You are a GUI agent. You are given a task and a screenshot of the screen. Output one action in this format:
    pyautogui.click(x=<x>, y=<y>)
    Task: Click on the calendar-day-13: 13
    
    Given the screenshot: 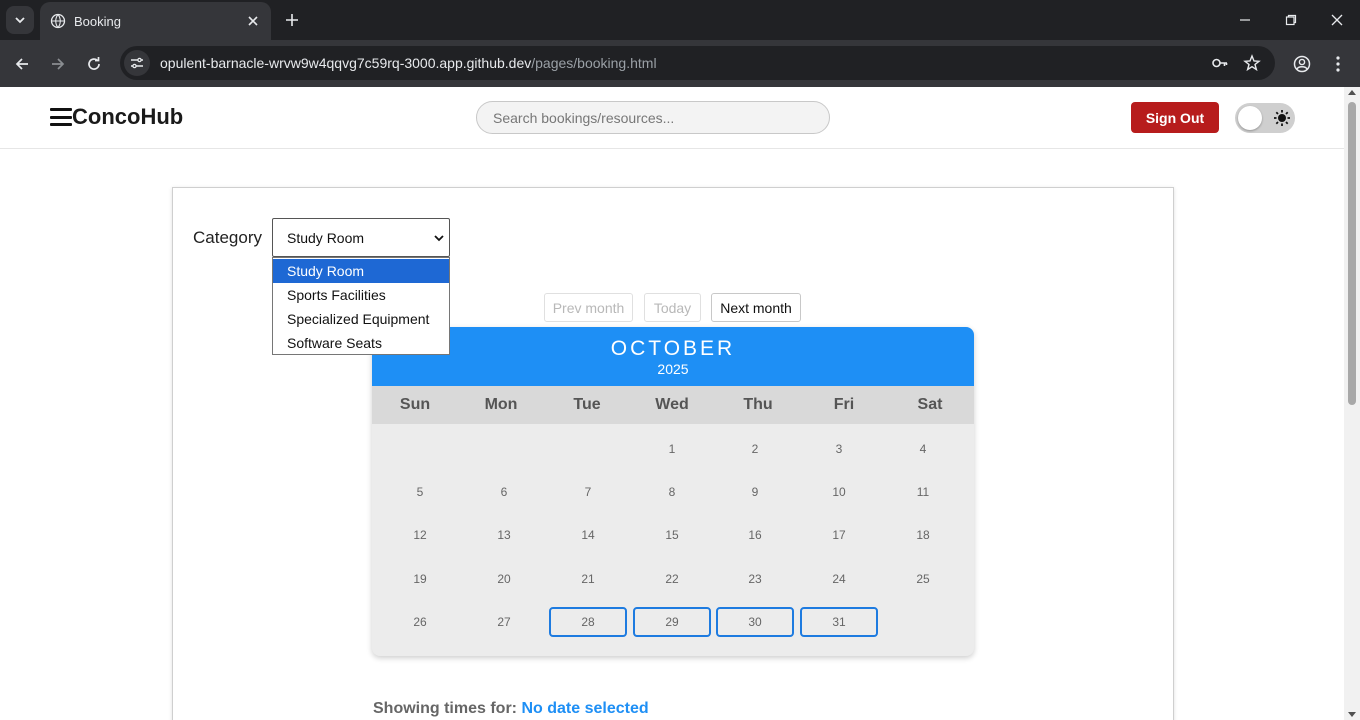 What is the action you would take?
    pyautogui.click(x=504, y=535)
    